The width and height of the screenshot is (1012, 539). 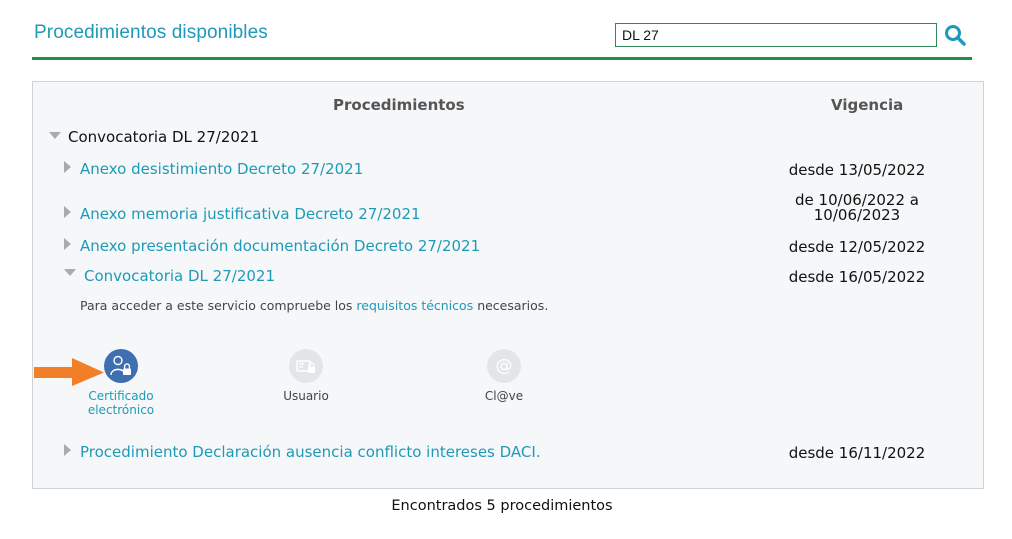 I want to click on auth-certificate-label-line2: electrónico, so click(x=121, y=410).